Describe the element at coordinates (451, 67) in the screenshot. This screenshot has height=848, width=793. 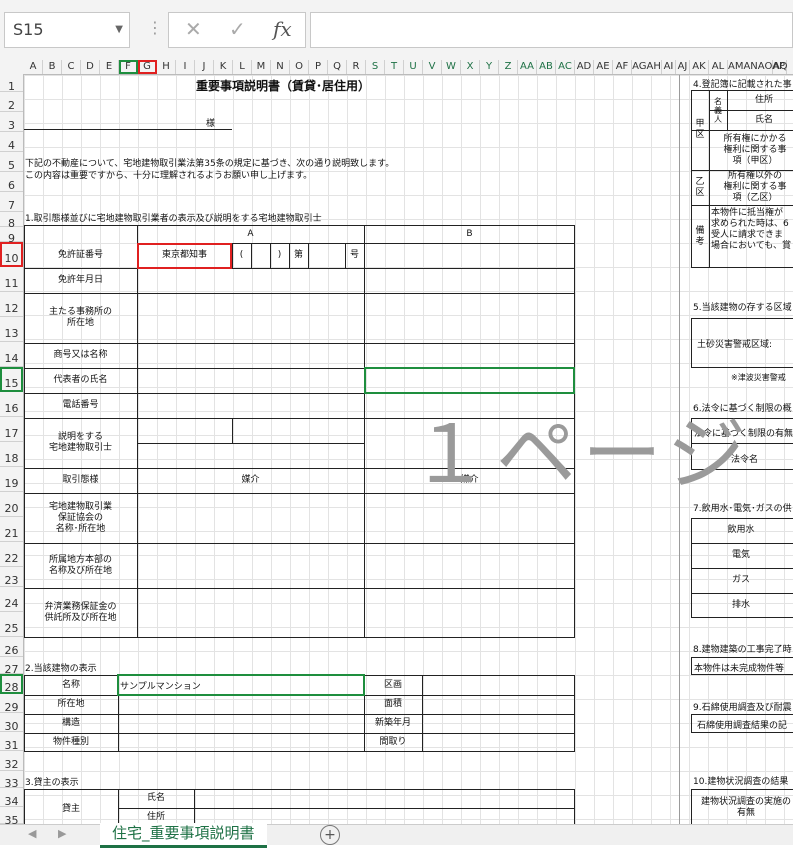
I see `column-header: W` at that location.